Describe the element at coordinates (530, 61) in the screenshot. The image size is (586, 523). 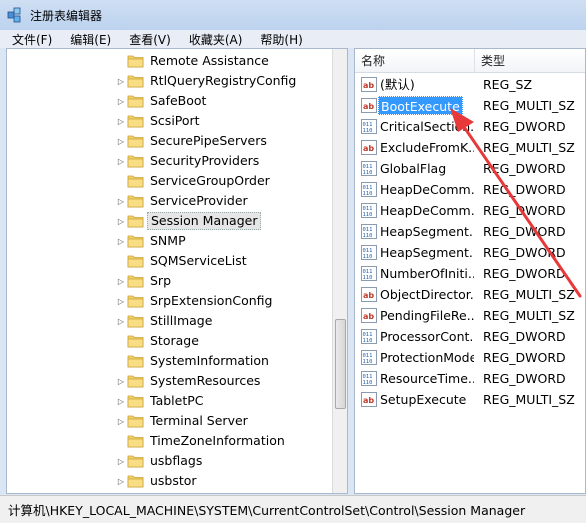
I see `column-header-type: 类型` at that location.